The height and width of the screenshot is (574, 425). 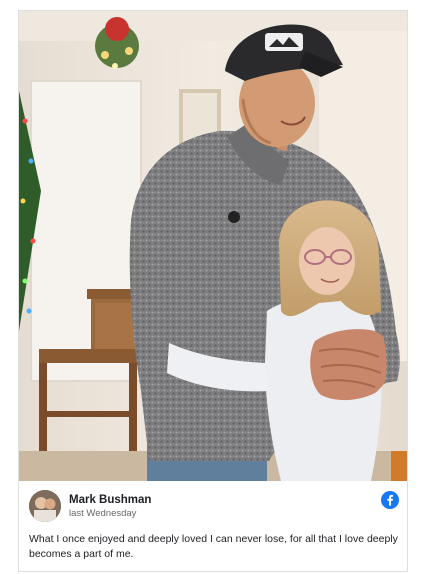 I want to click on post-header: Mark Bushman last Wednesday, so click(x=214, y=508).